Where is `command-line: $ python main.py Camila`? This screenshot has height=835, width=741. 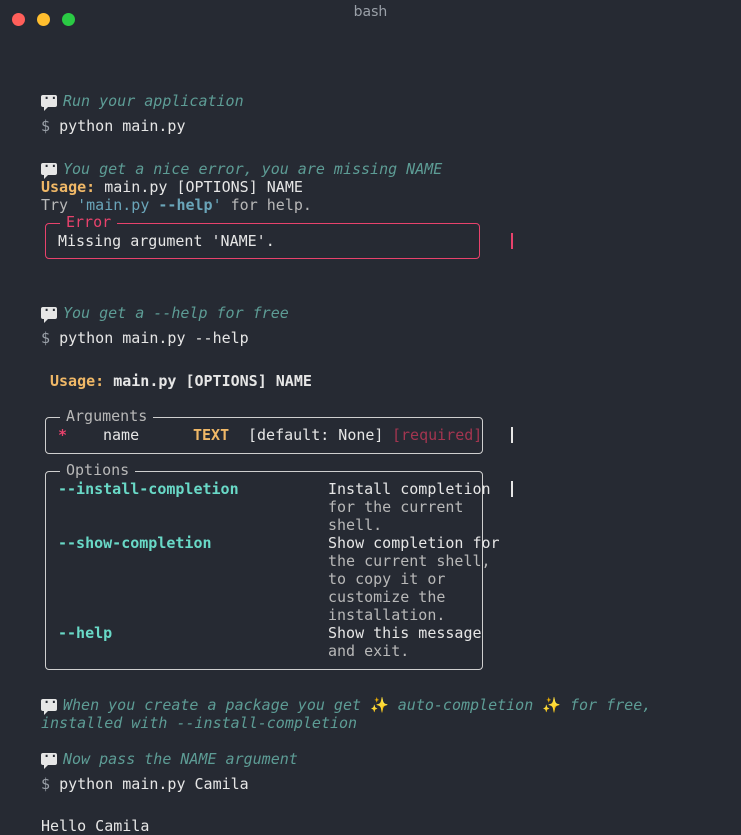
command-line: $ python main.py Camila is located at coordinates (145, 784).